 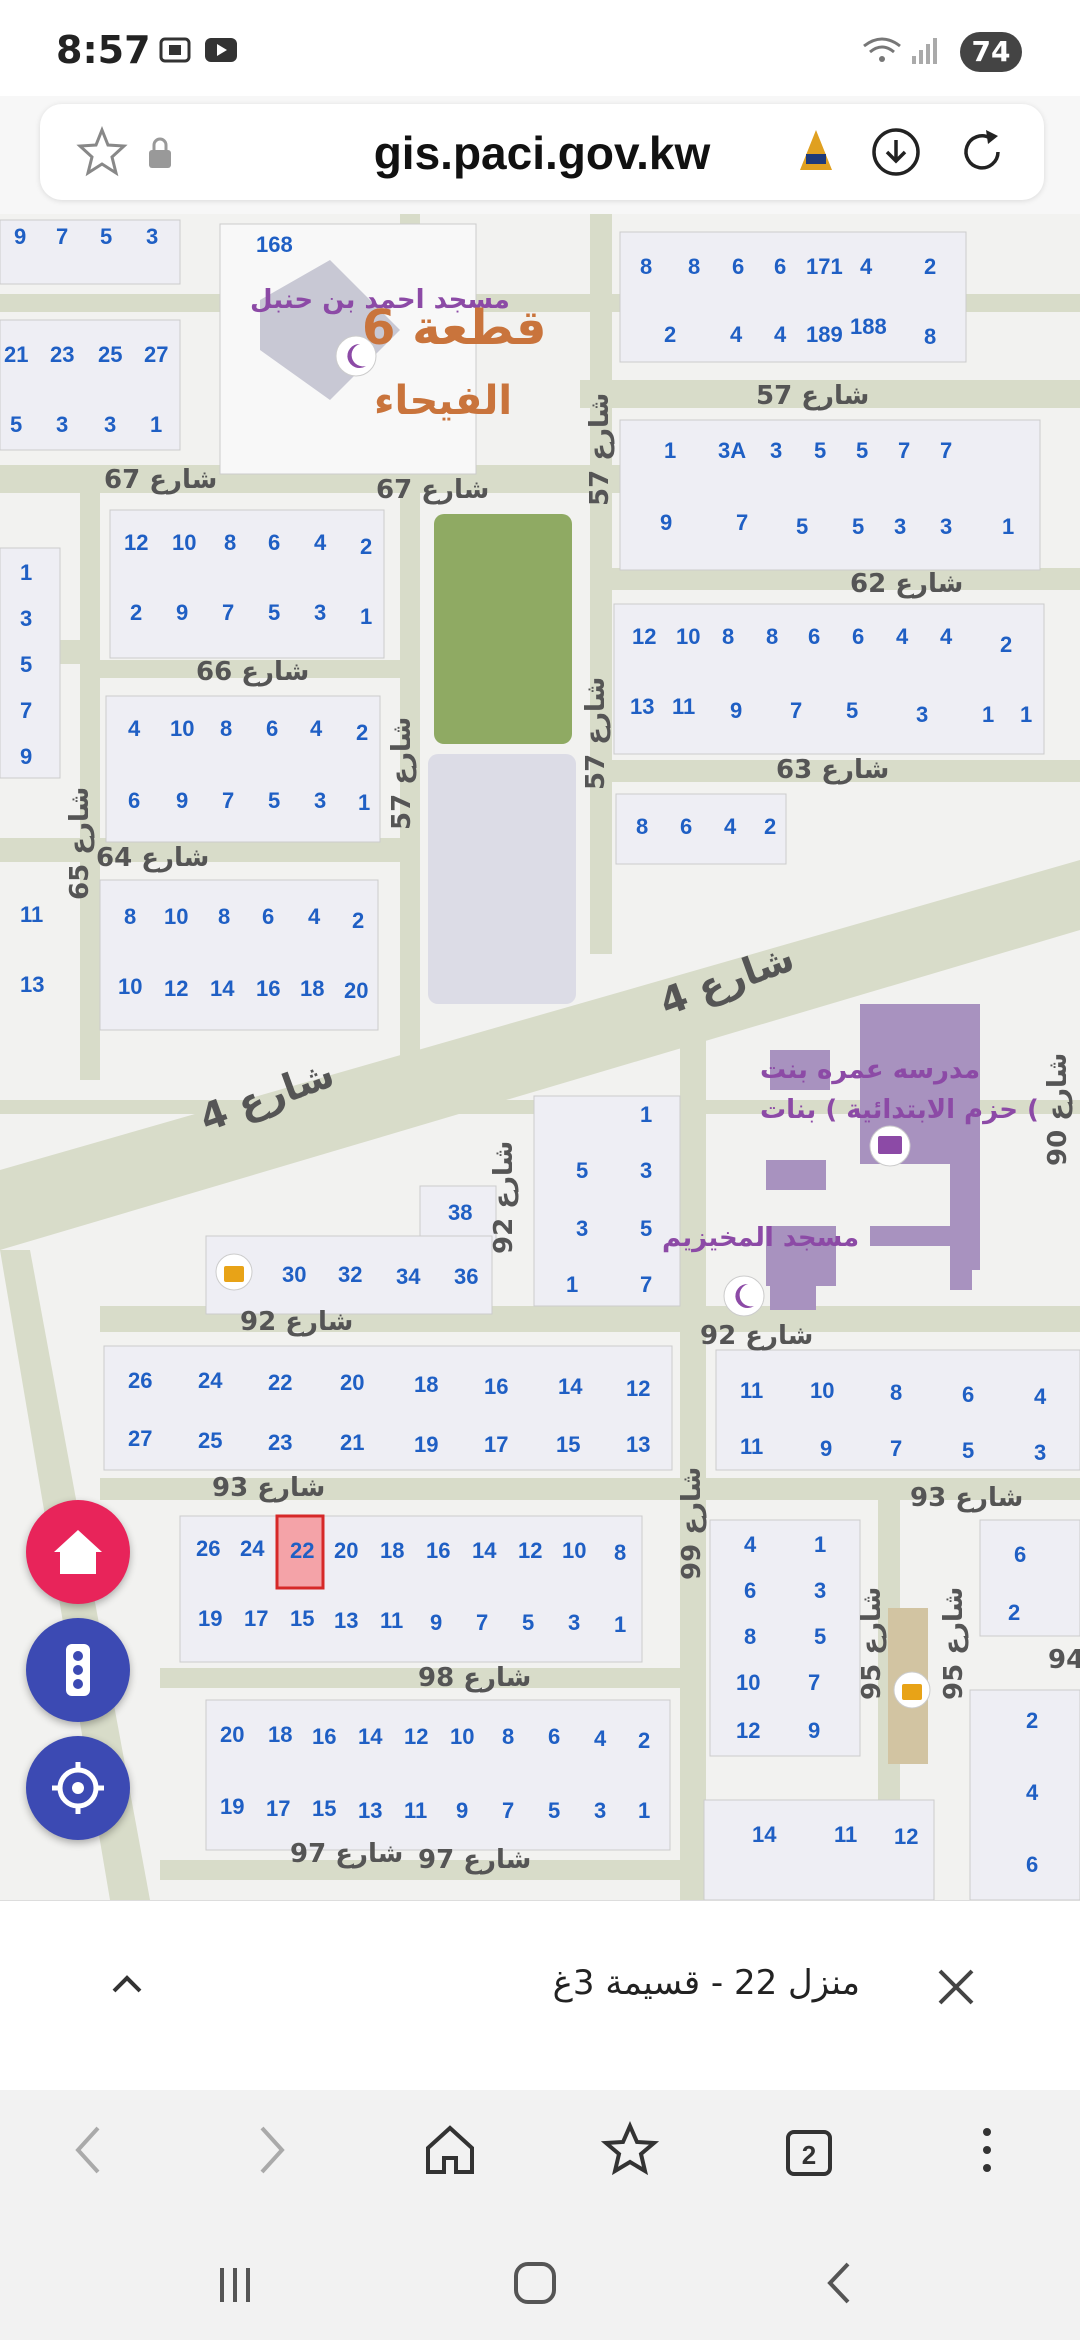 I want to click on menu-icon, so click(x=987, y=2150).